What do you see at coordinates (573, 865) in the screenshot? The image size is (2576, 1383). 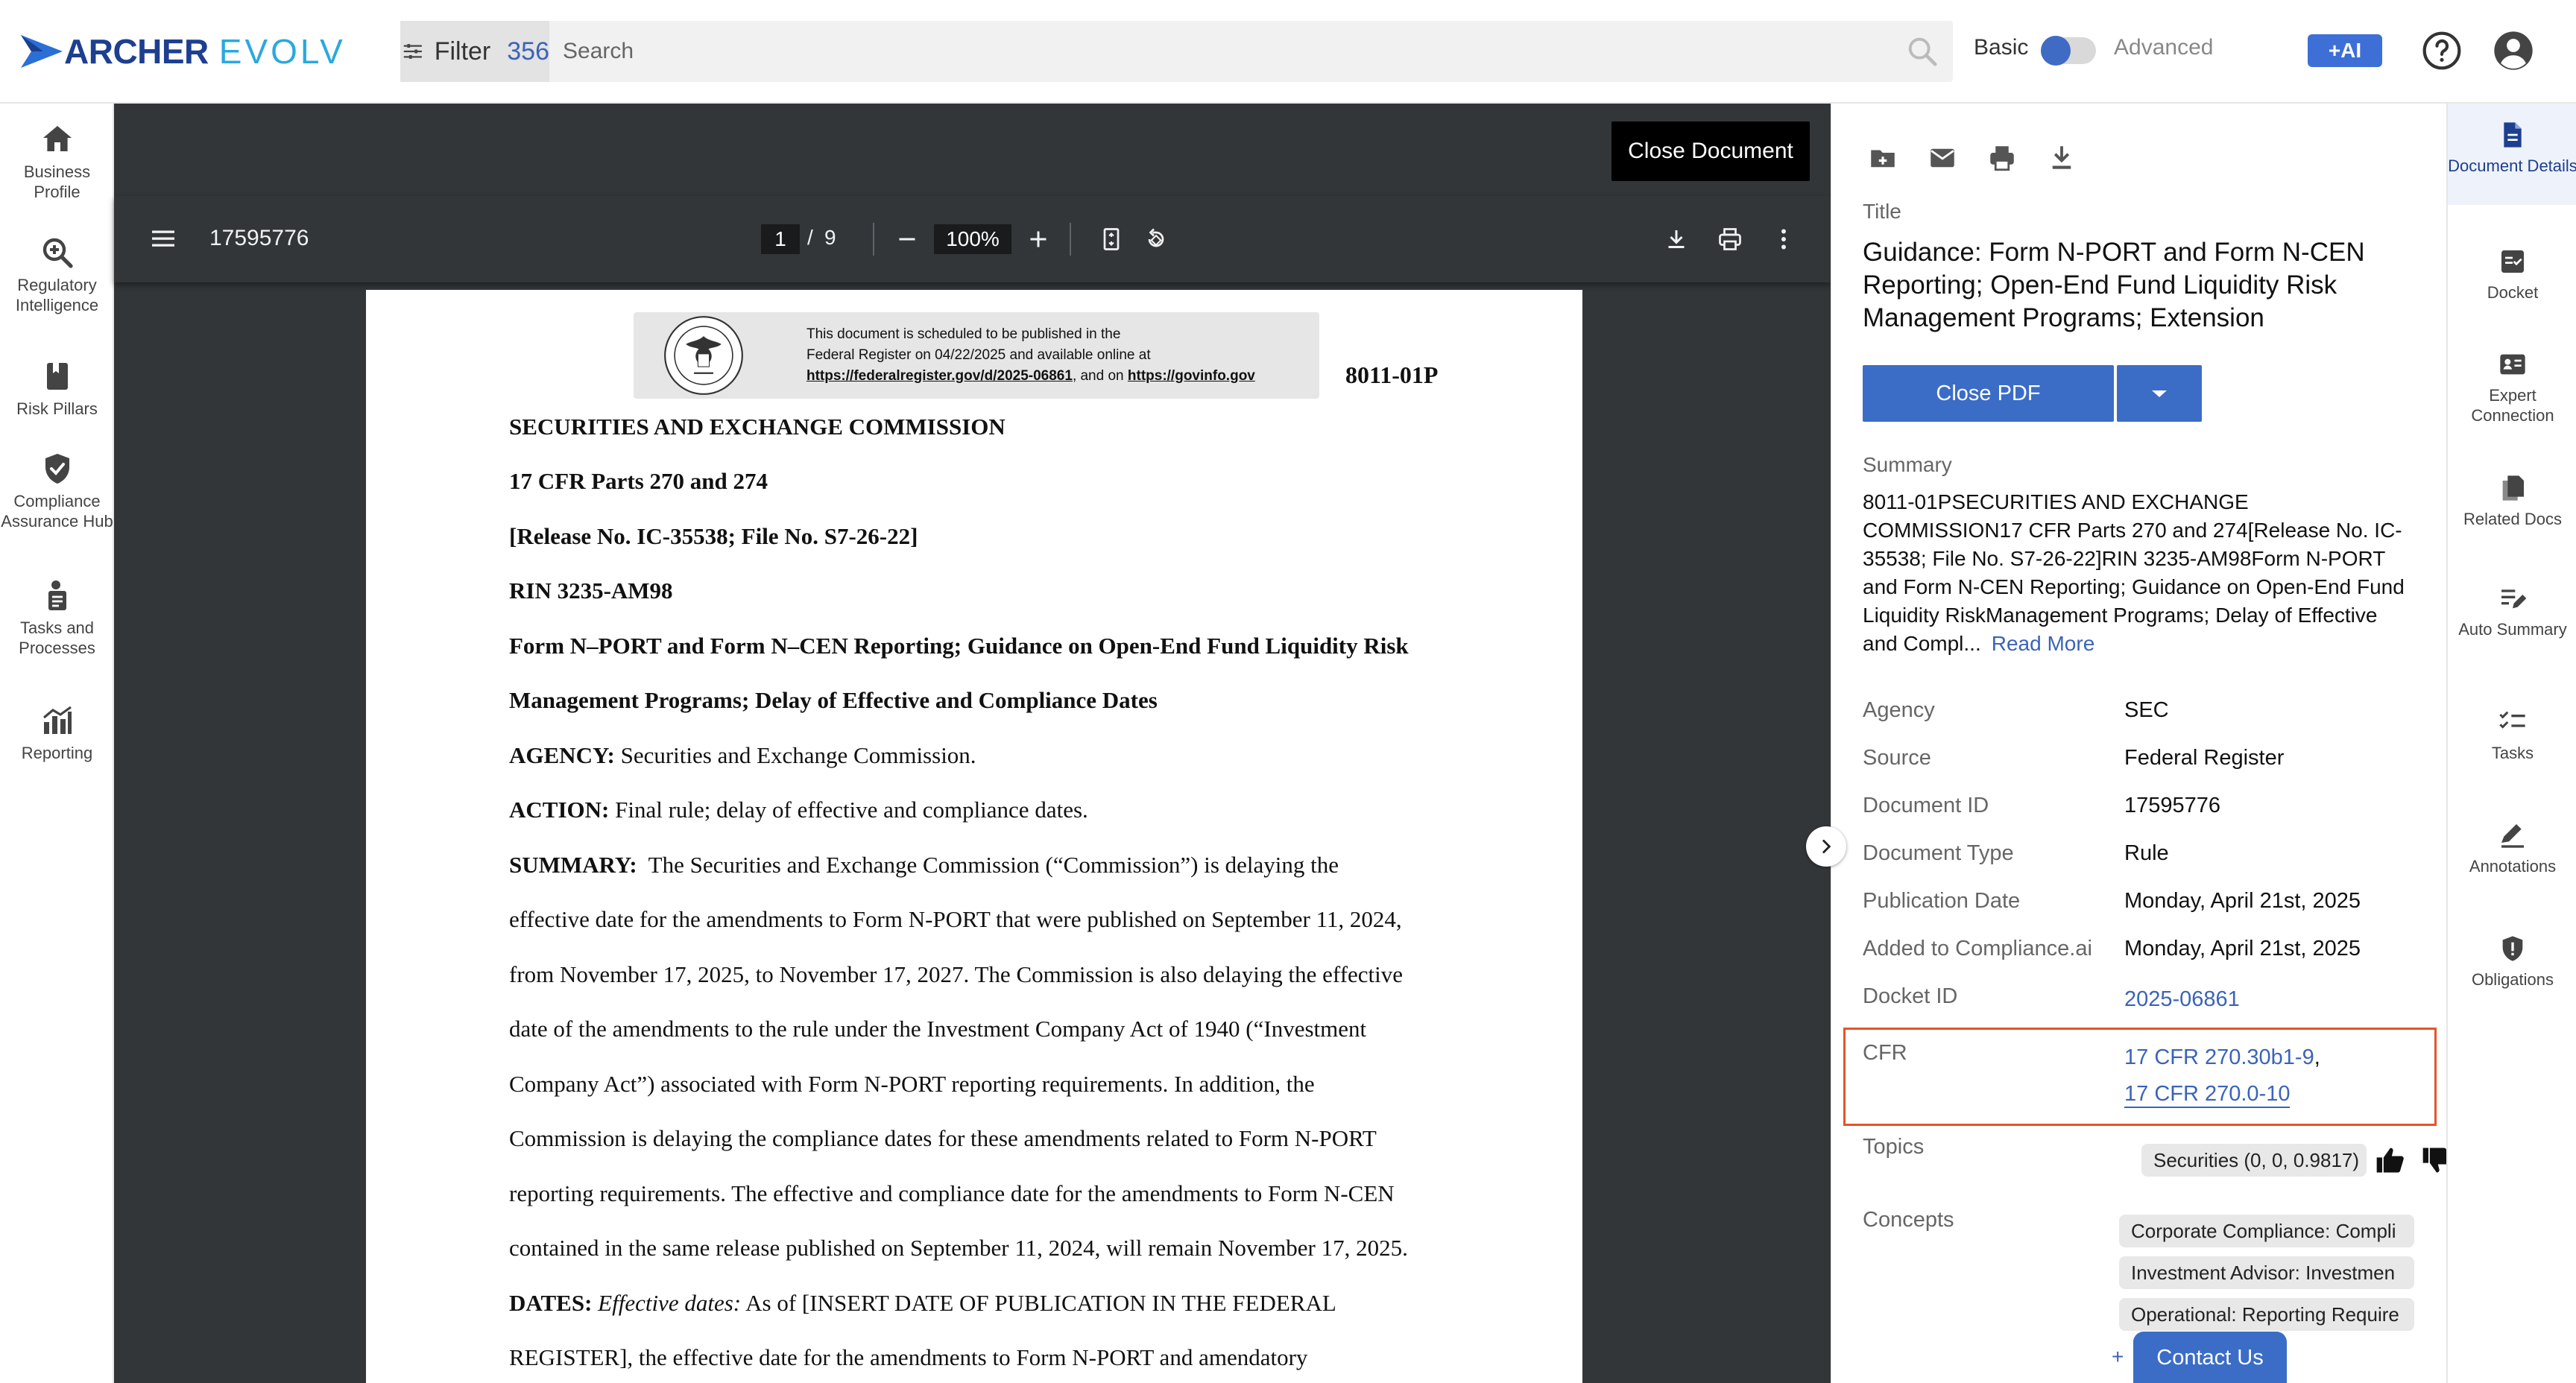 I see `summary-label: SUMMARY:` at bounding box center [573, 865].